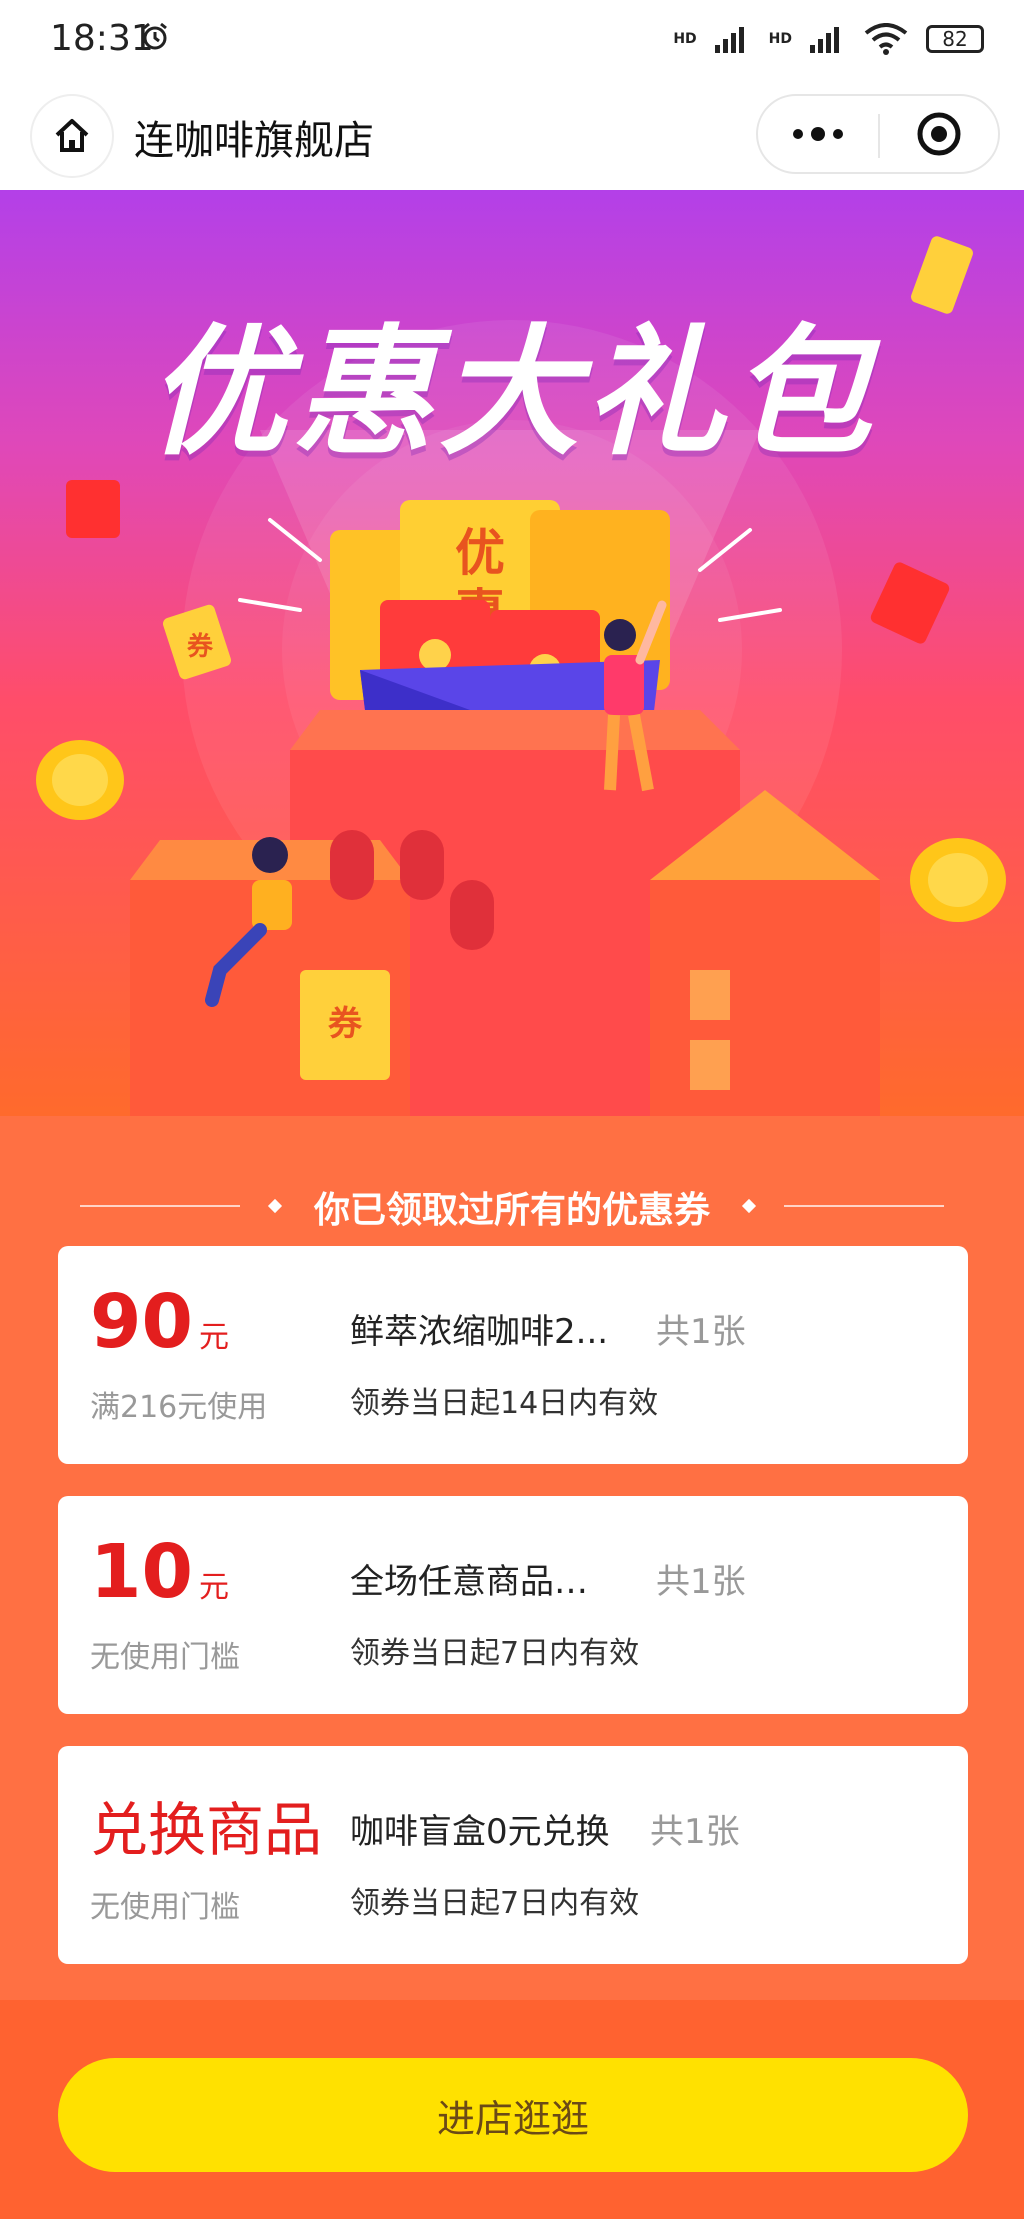 The height and width of the screenshot is (2219, 1024). Describe the element at coordinates (480, 553) in the screenshot. I see `envelope-text-1: 优` at that location.